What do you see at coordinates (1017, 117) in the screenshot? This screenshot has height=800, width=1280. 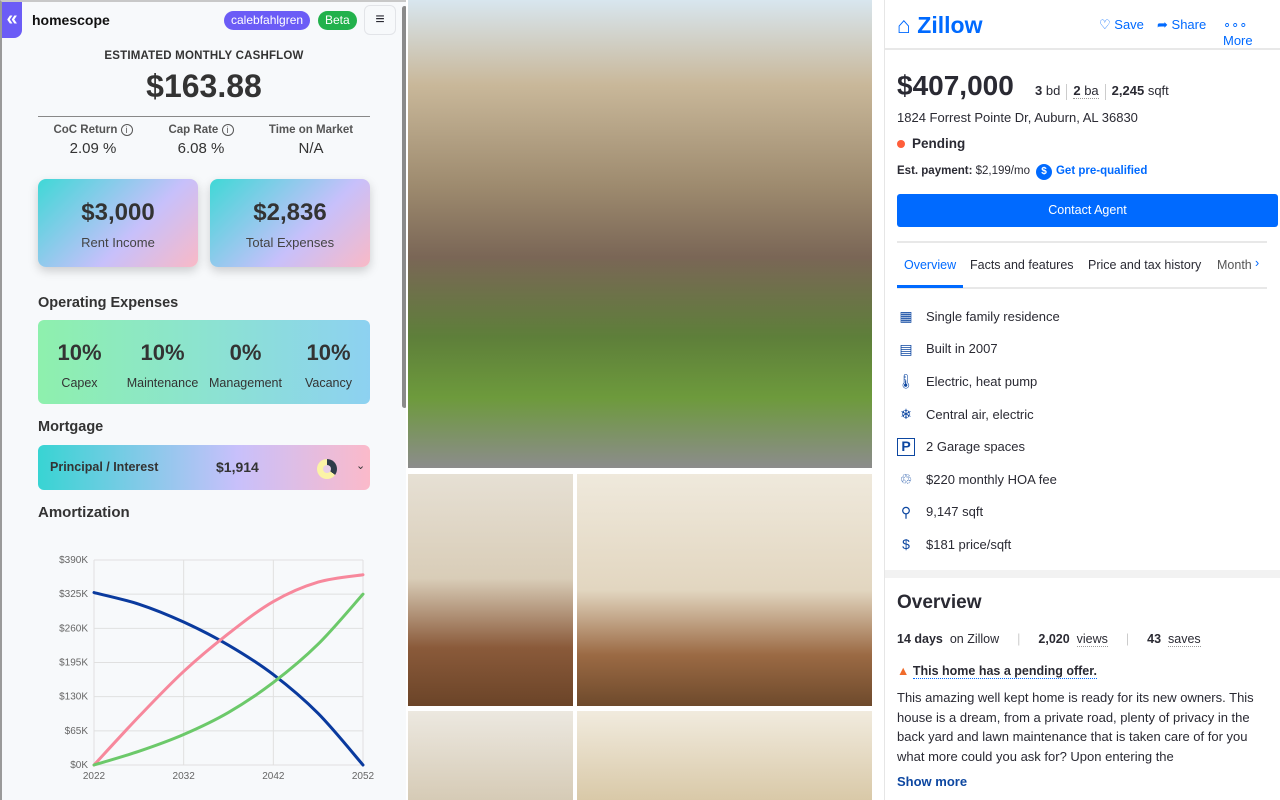 I see `listing-address: 1824 Forrest Pointe Dr, Auburn, AL 36830` at bounding box center [1017, 117].